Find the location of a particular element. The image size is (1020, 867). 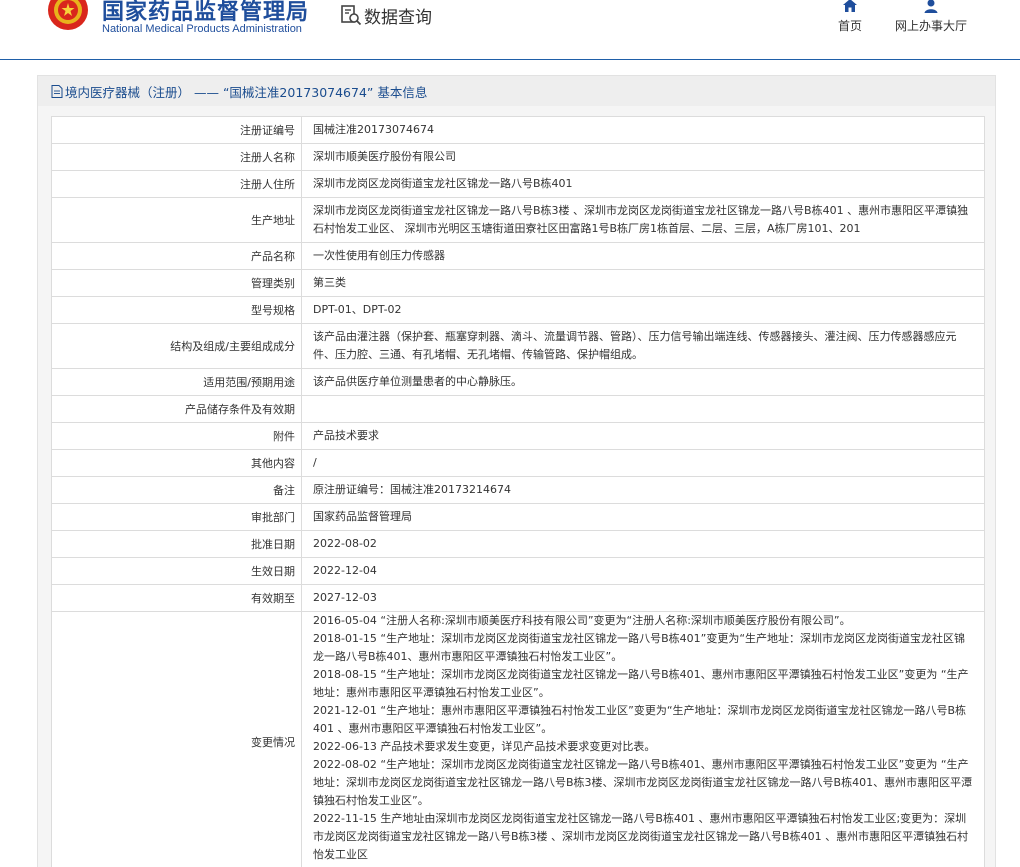

field-label: 有效期至 is located at coordinates (176, 598).